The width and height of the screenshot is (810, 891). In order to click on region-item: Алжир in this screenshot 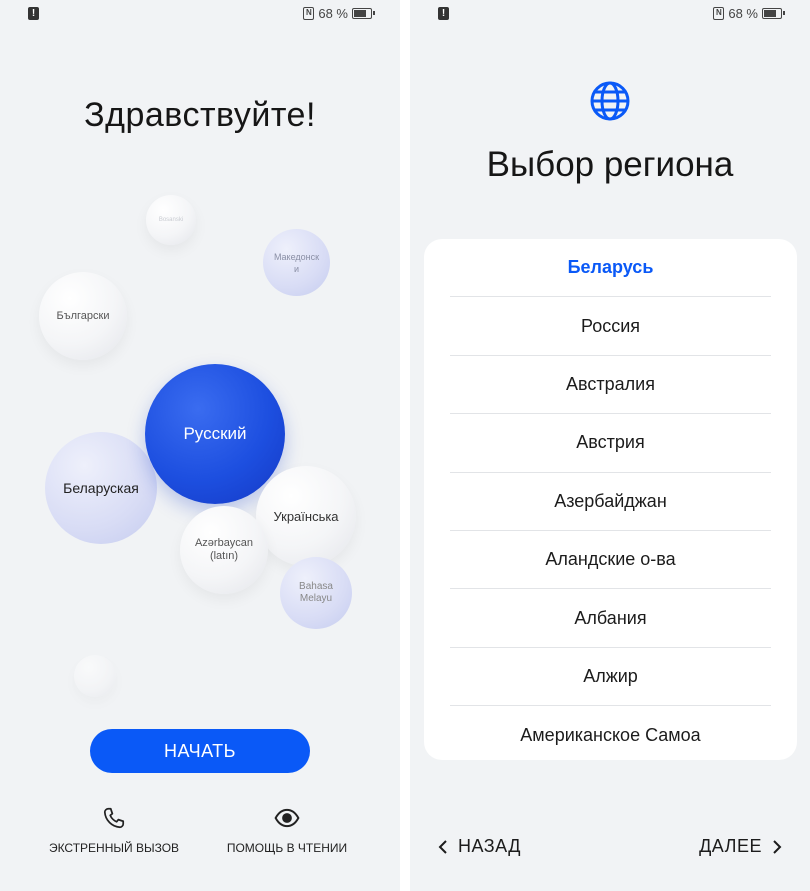, I will do `click(610, 677)`.